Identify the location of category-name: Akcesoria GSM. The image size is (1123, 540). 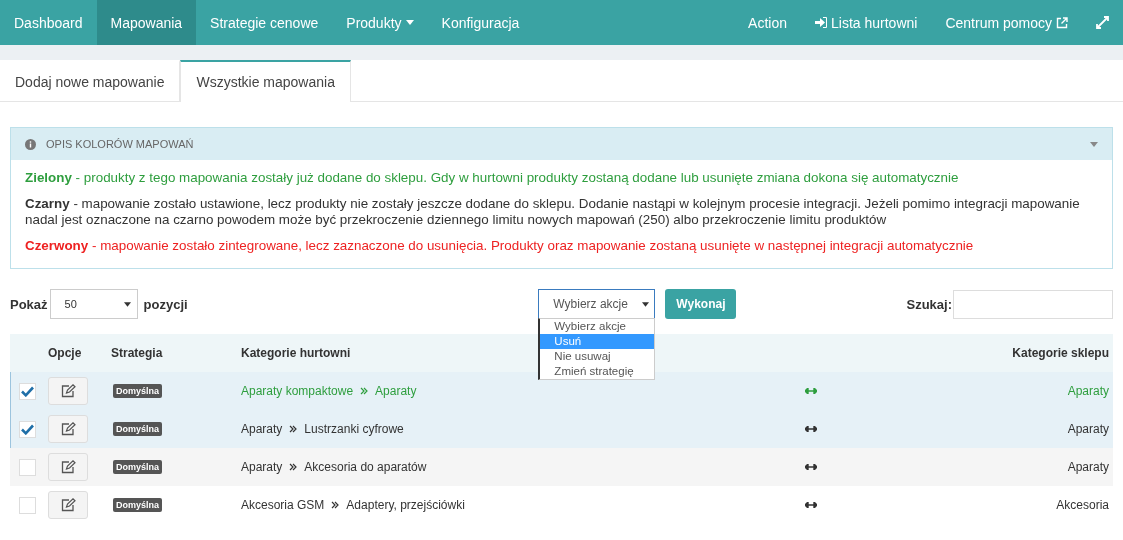
(283, 505).